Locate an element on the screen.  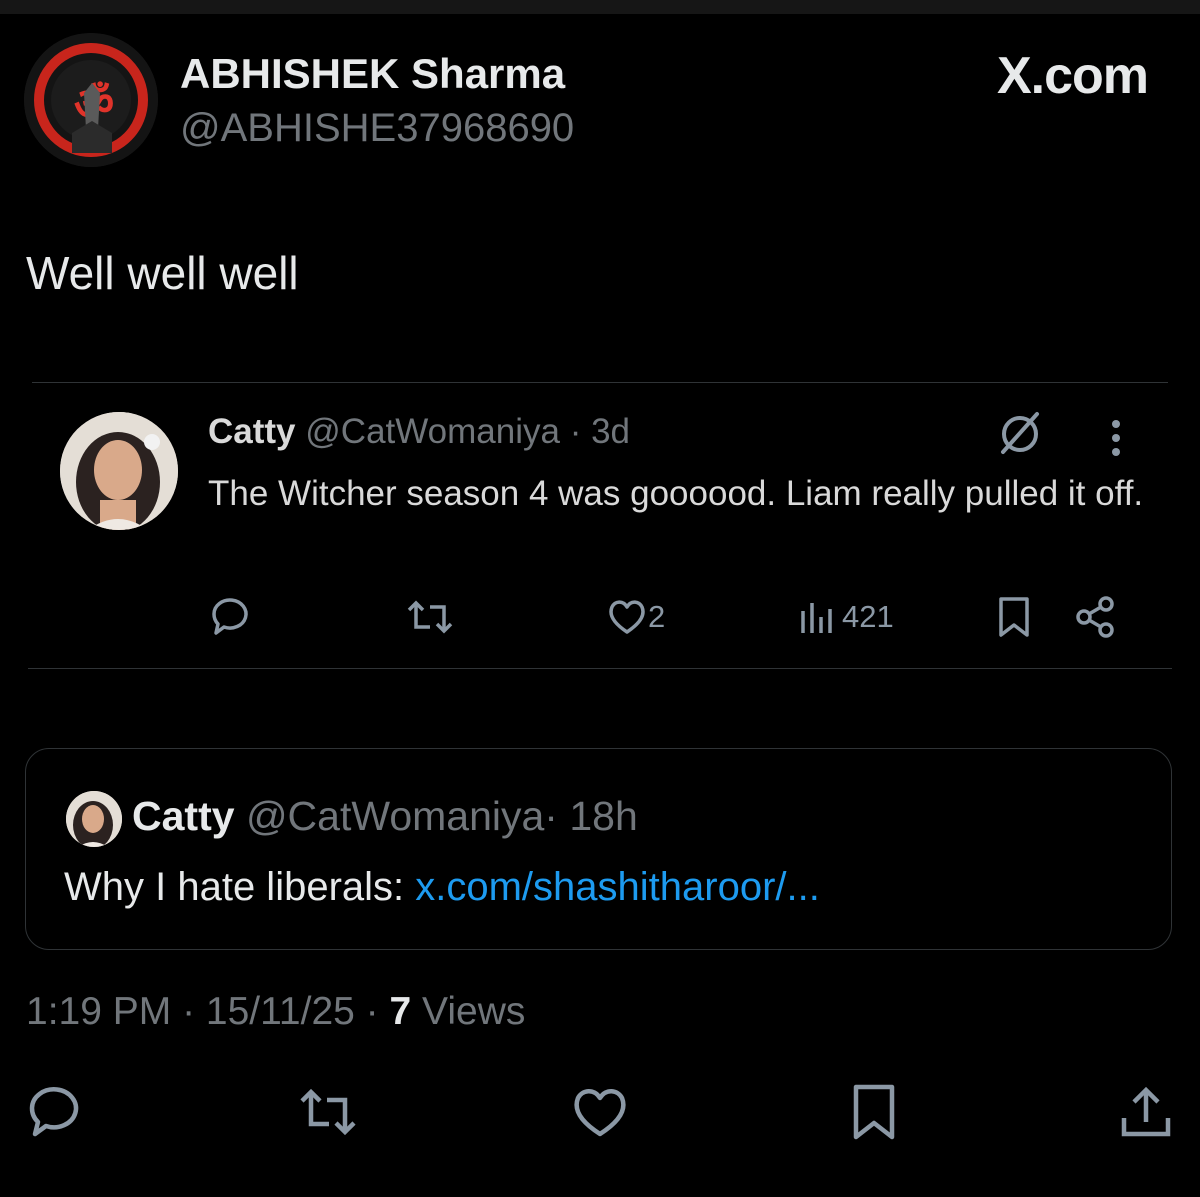
author-avatar: ॐ is located at coordinates (91, 100).